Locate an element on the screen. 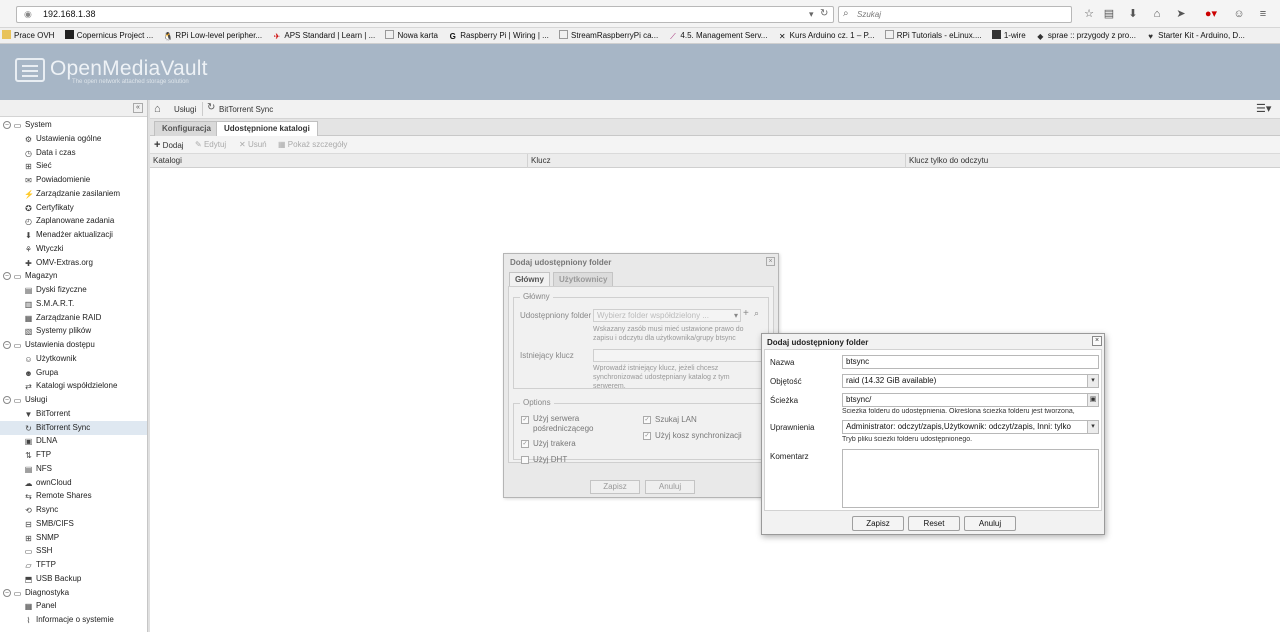 Image resolution: width=1280 pixels, height=632 pixels. dropdown-arrow-icon: ▾ is located at coordinates (811, 14).